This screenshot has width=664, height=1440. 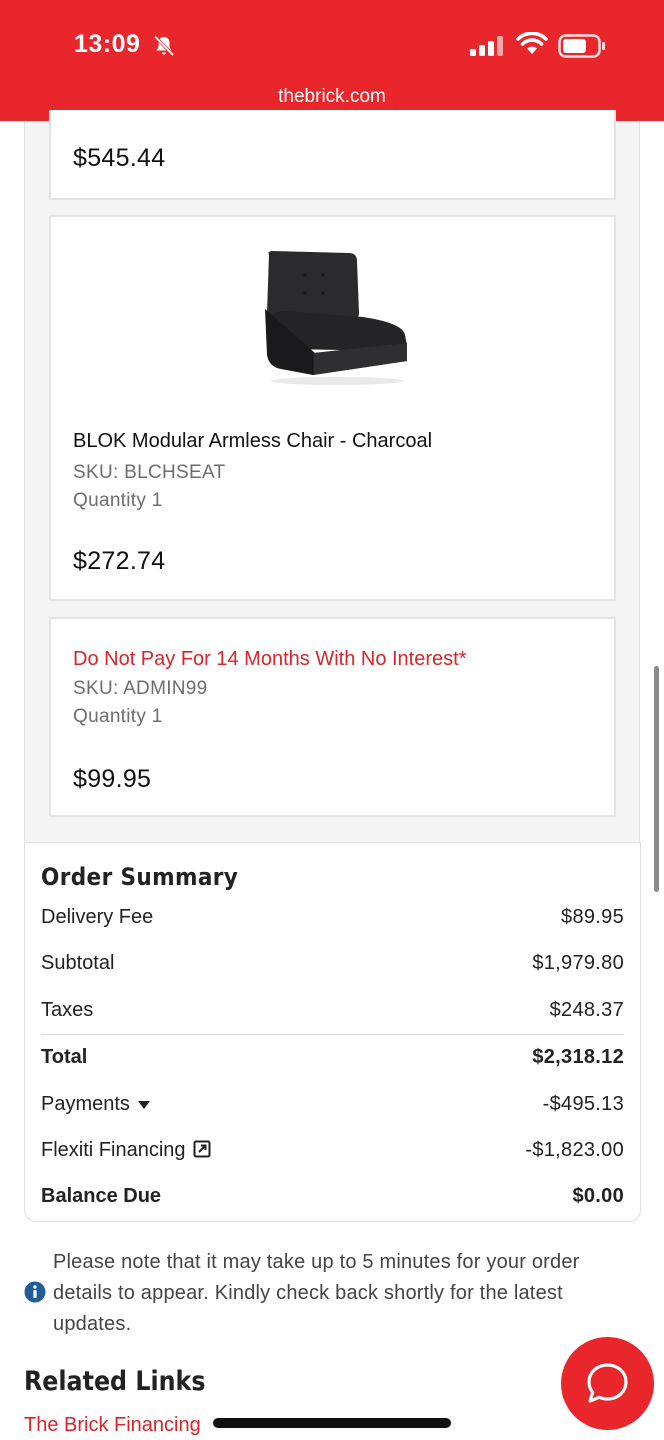 What do you see at coordinates (583, 1104) in the screenshot?
I see `payments-value: -$495.13` at bounding box center [583, 1104].